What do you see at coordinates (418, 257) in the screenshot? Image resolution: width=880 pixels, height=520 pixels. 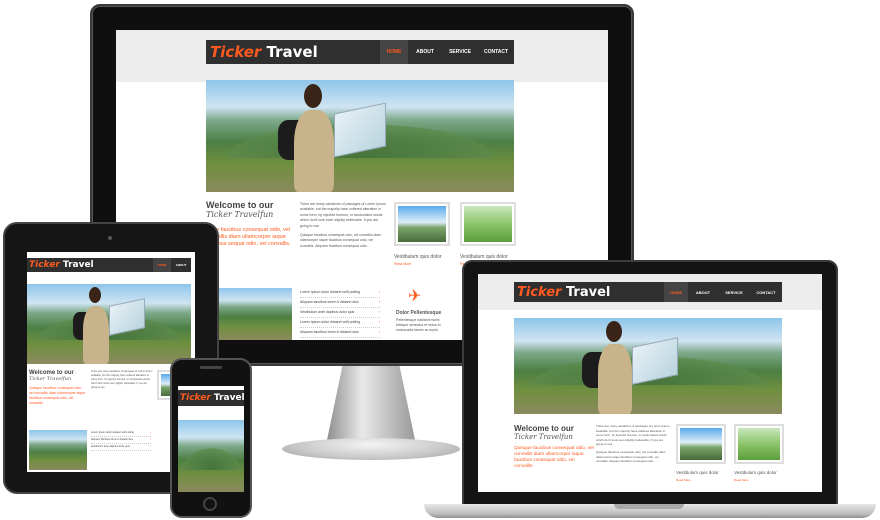 I see `thumb-1-caption: Vestibulum quis dolor` at bounding box center [418, 257].